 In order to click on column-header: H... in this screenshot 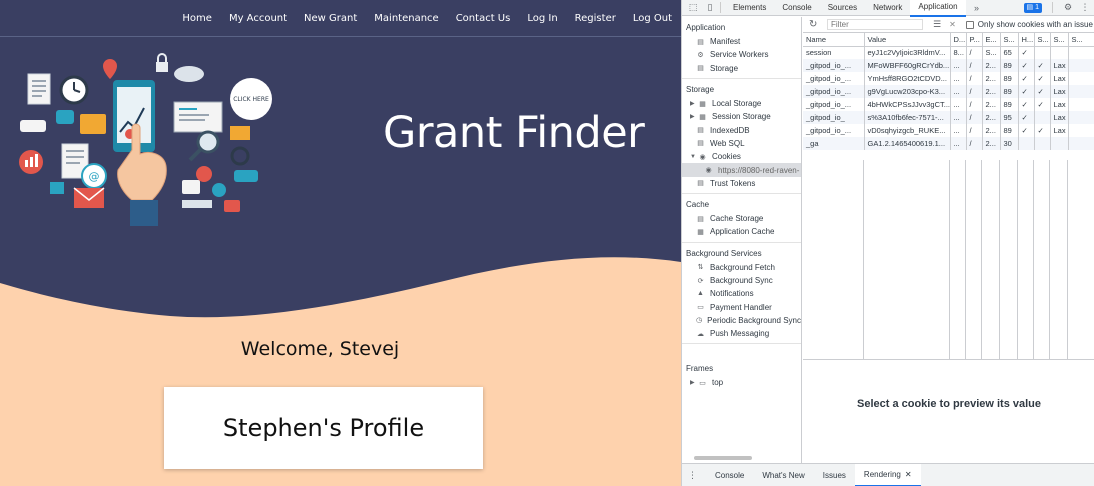, I will do `click(1026, 40)`.